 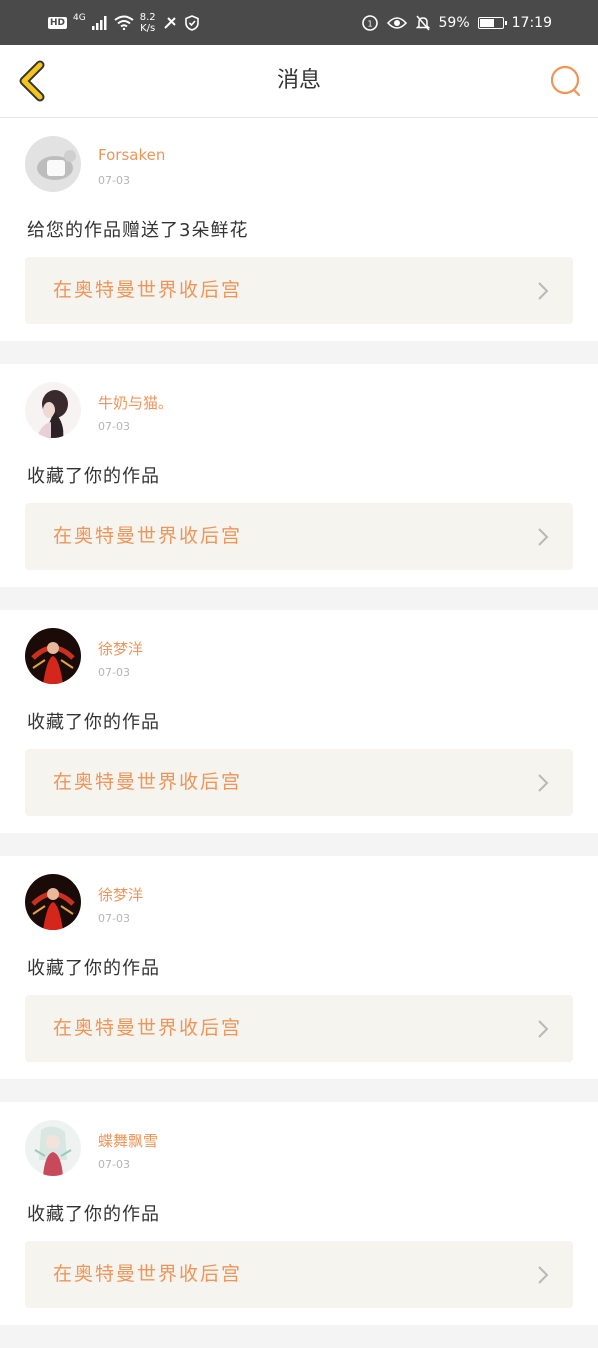 What do you see at coordinates (531, 22) in the screenshot?
I see `clock: 17:19` at bounding box center [531, 22].